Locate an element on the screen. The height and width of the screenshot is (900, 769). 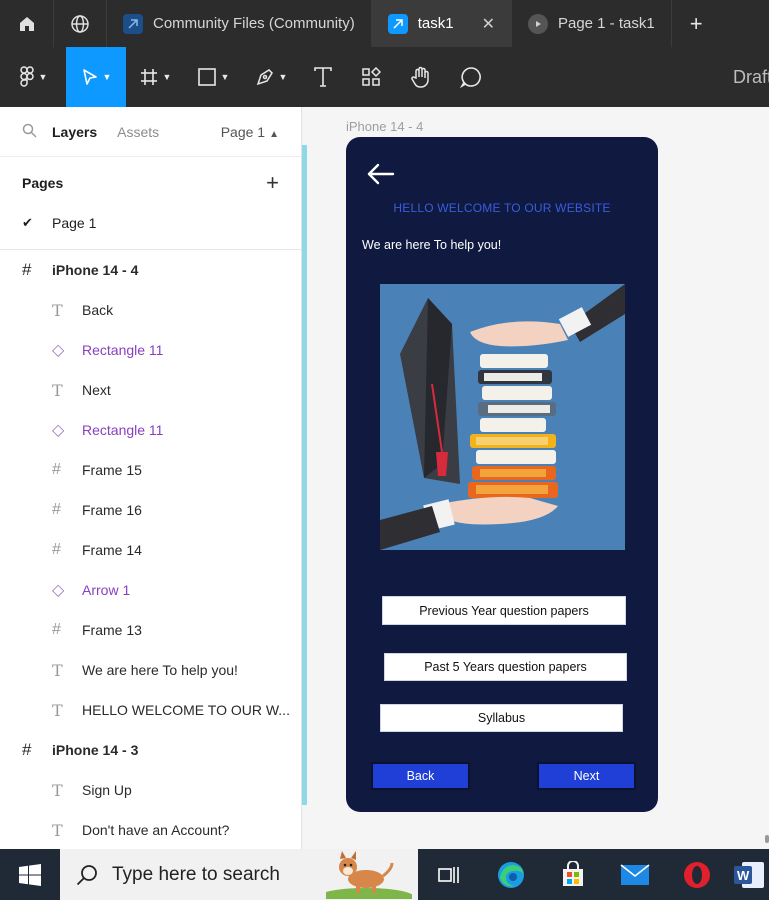
add-page-button: + is located at coordinates (272, 183).